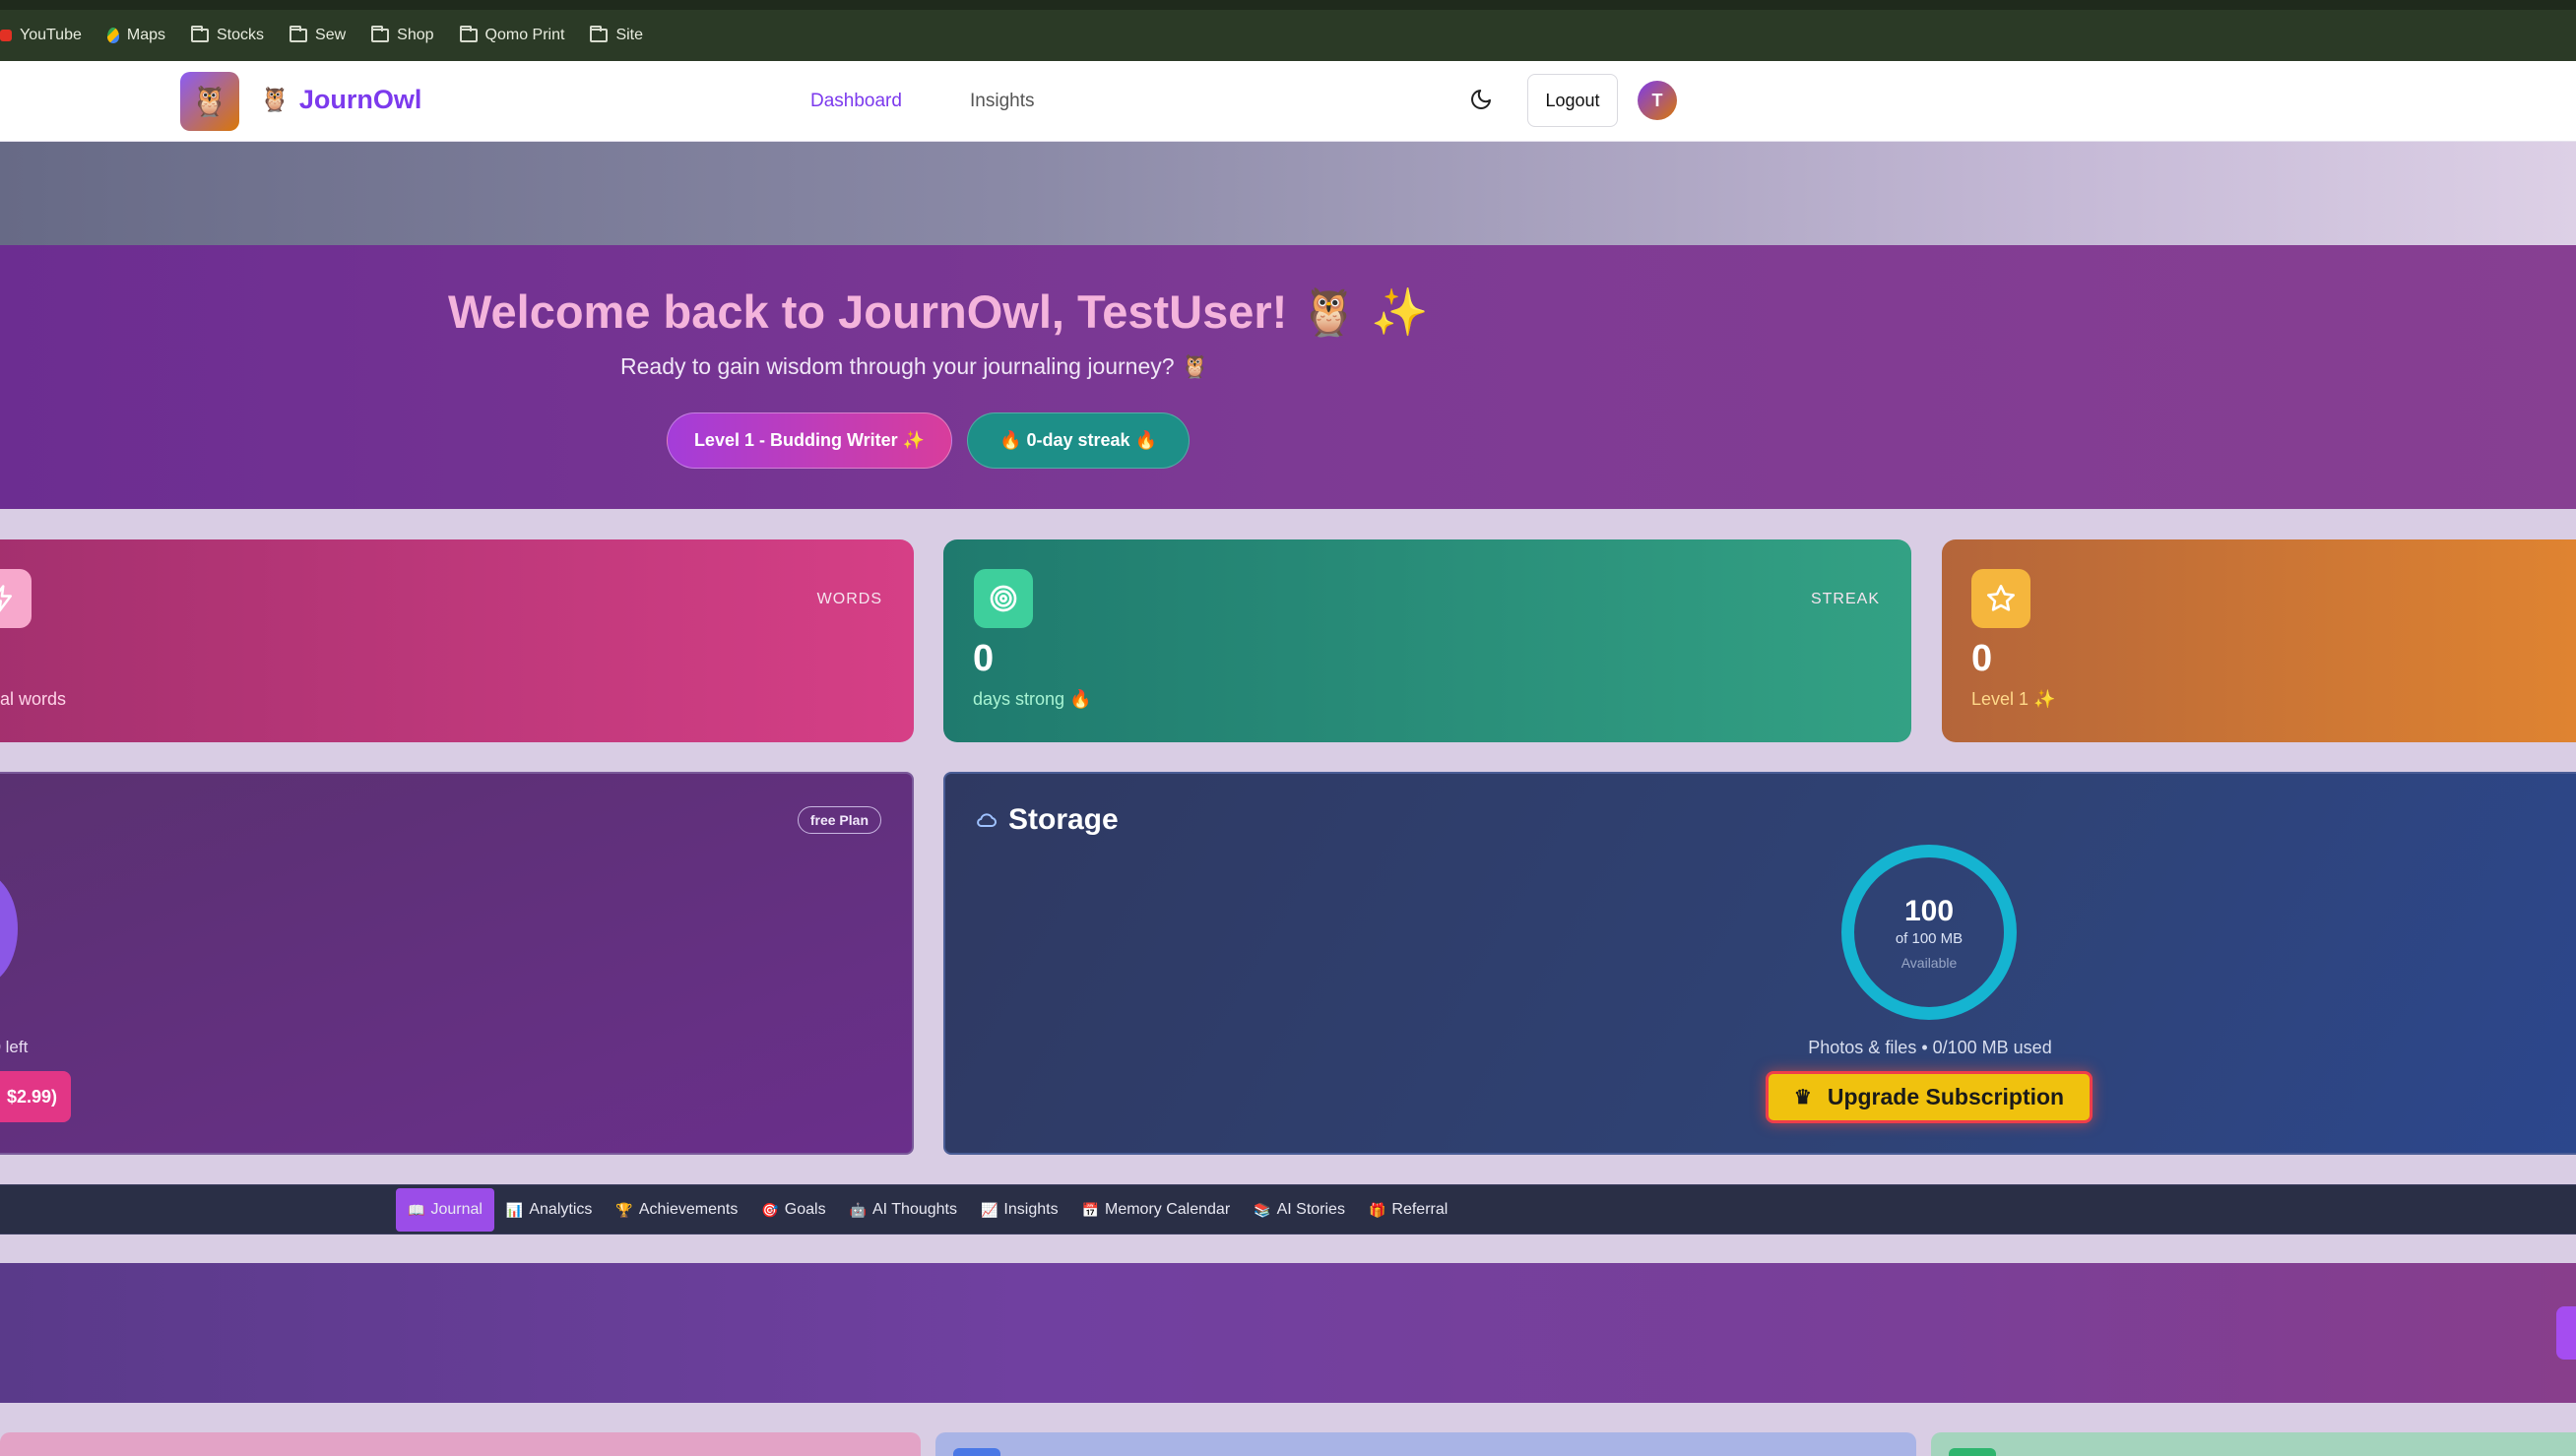  I want to click on robot-icon: 🤖, so click(858, 1209).